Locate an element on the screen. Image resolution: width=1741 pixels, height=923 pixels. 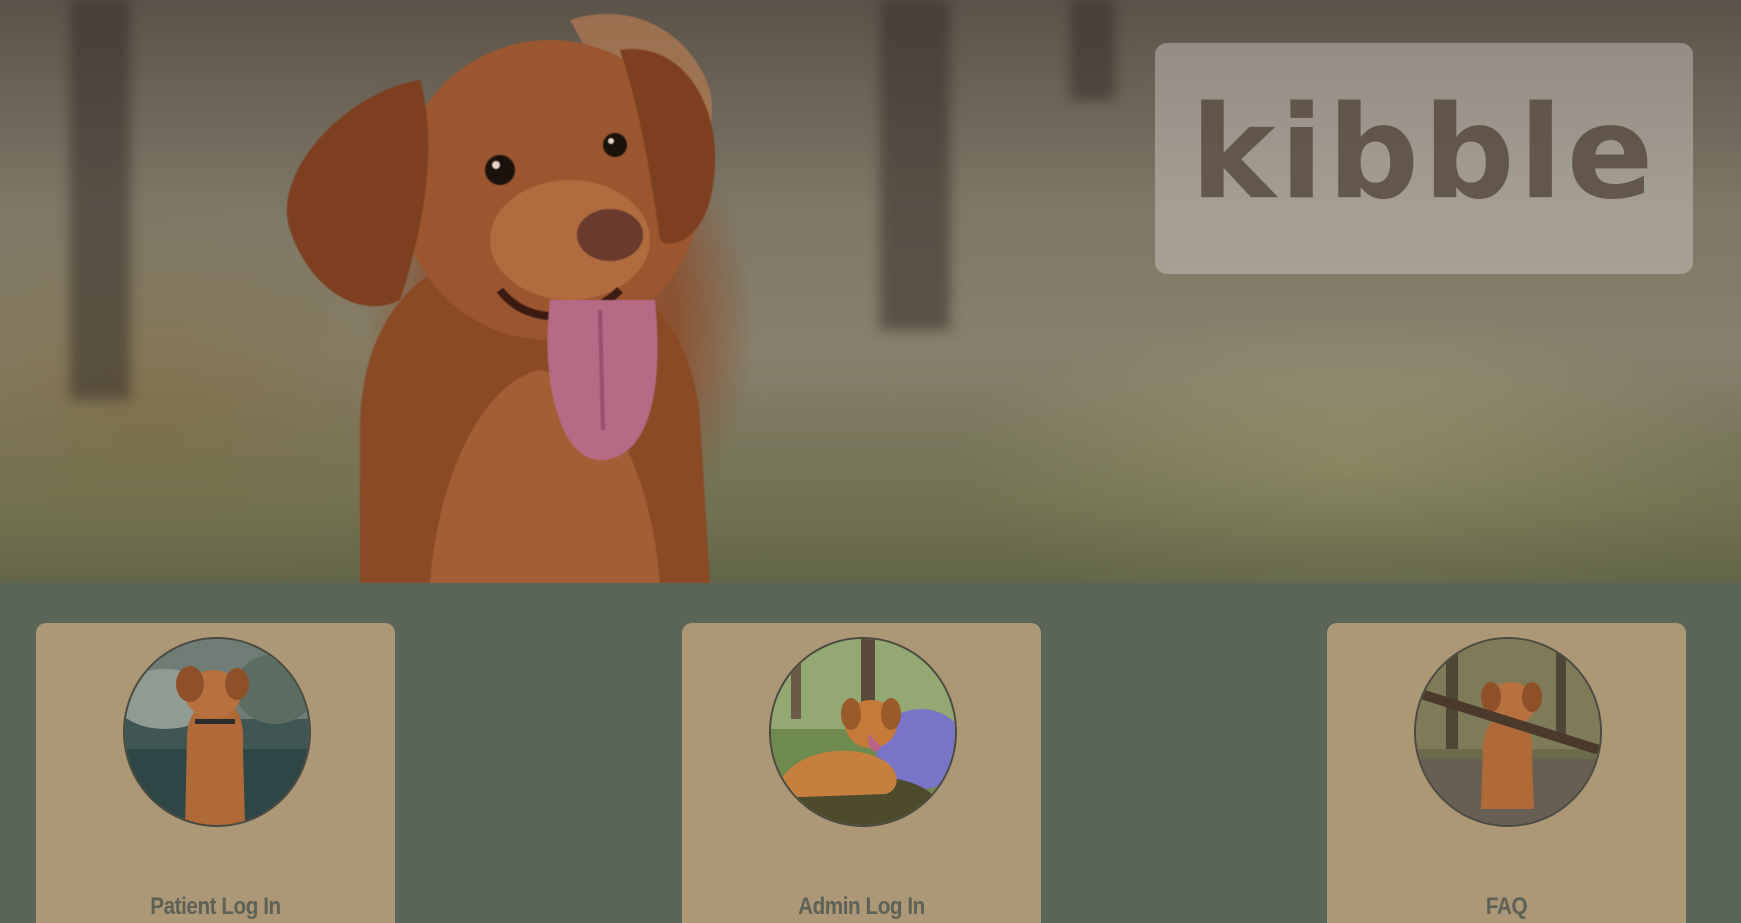
faq-card: FAQ is located at coordinates (1506, 773).